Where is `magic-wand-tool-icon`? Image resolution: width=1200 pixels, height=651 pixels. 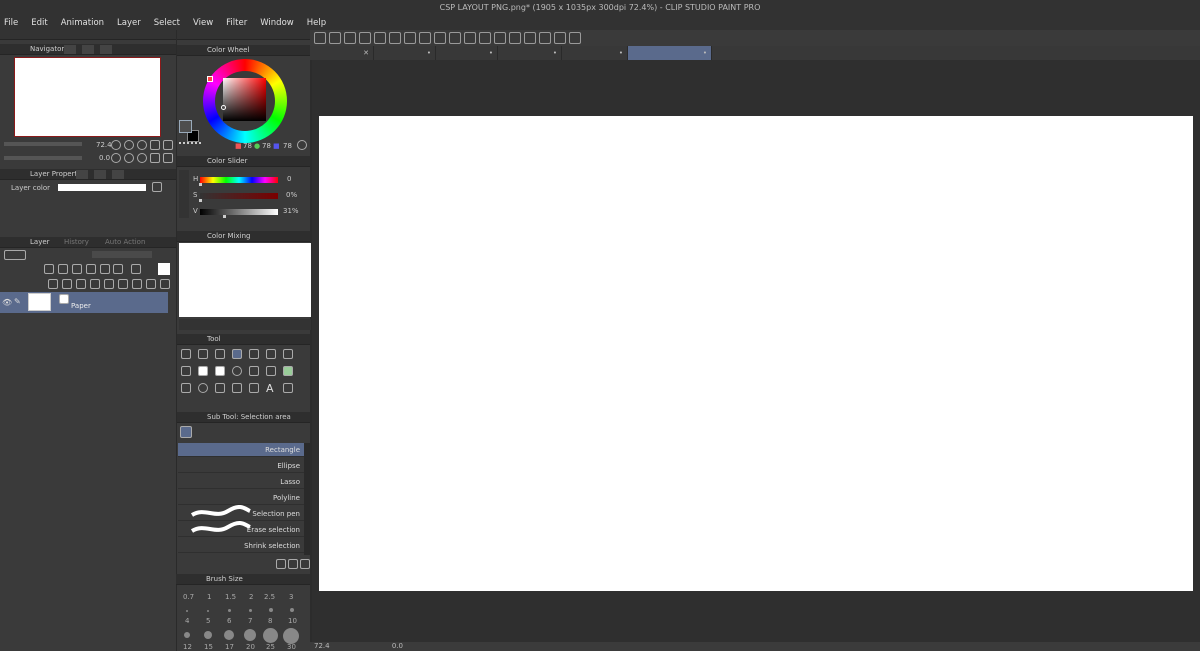
magic-wand-tool-icon is located at coordinates (271, 354).